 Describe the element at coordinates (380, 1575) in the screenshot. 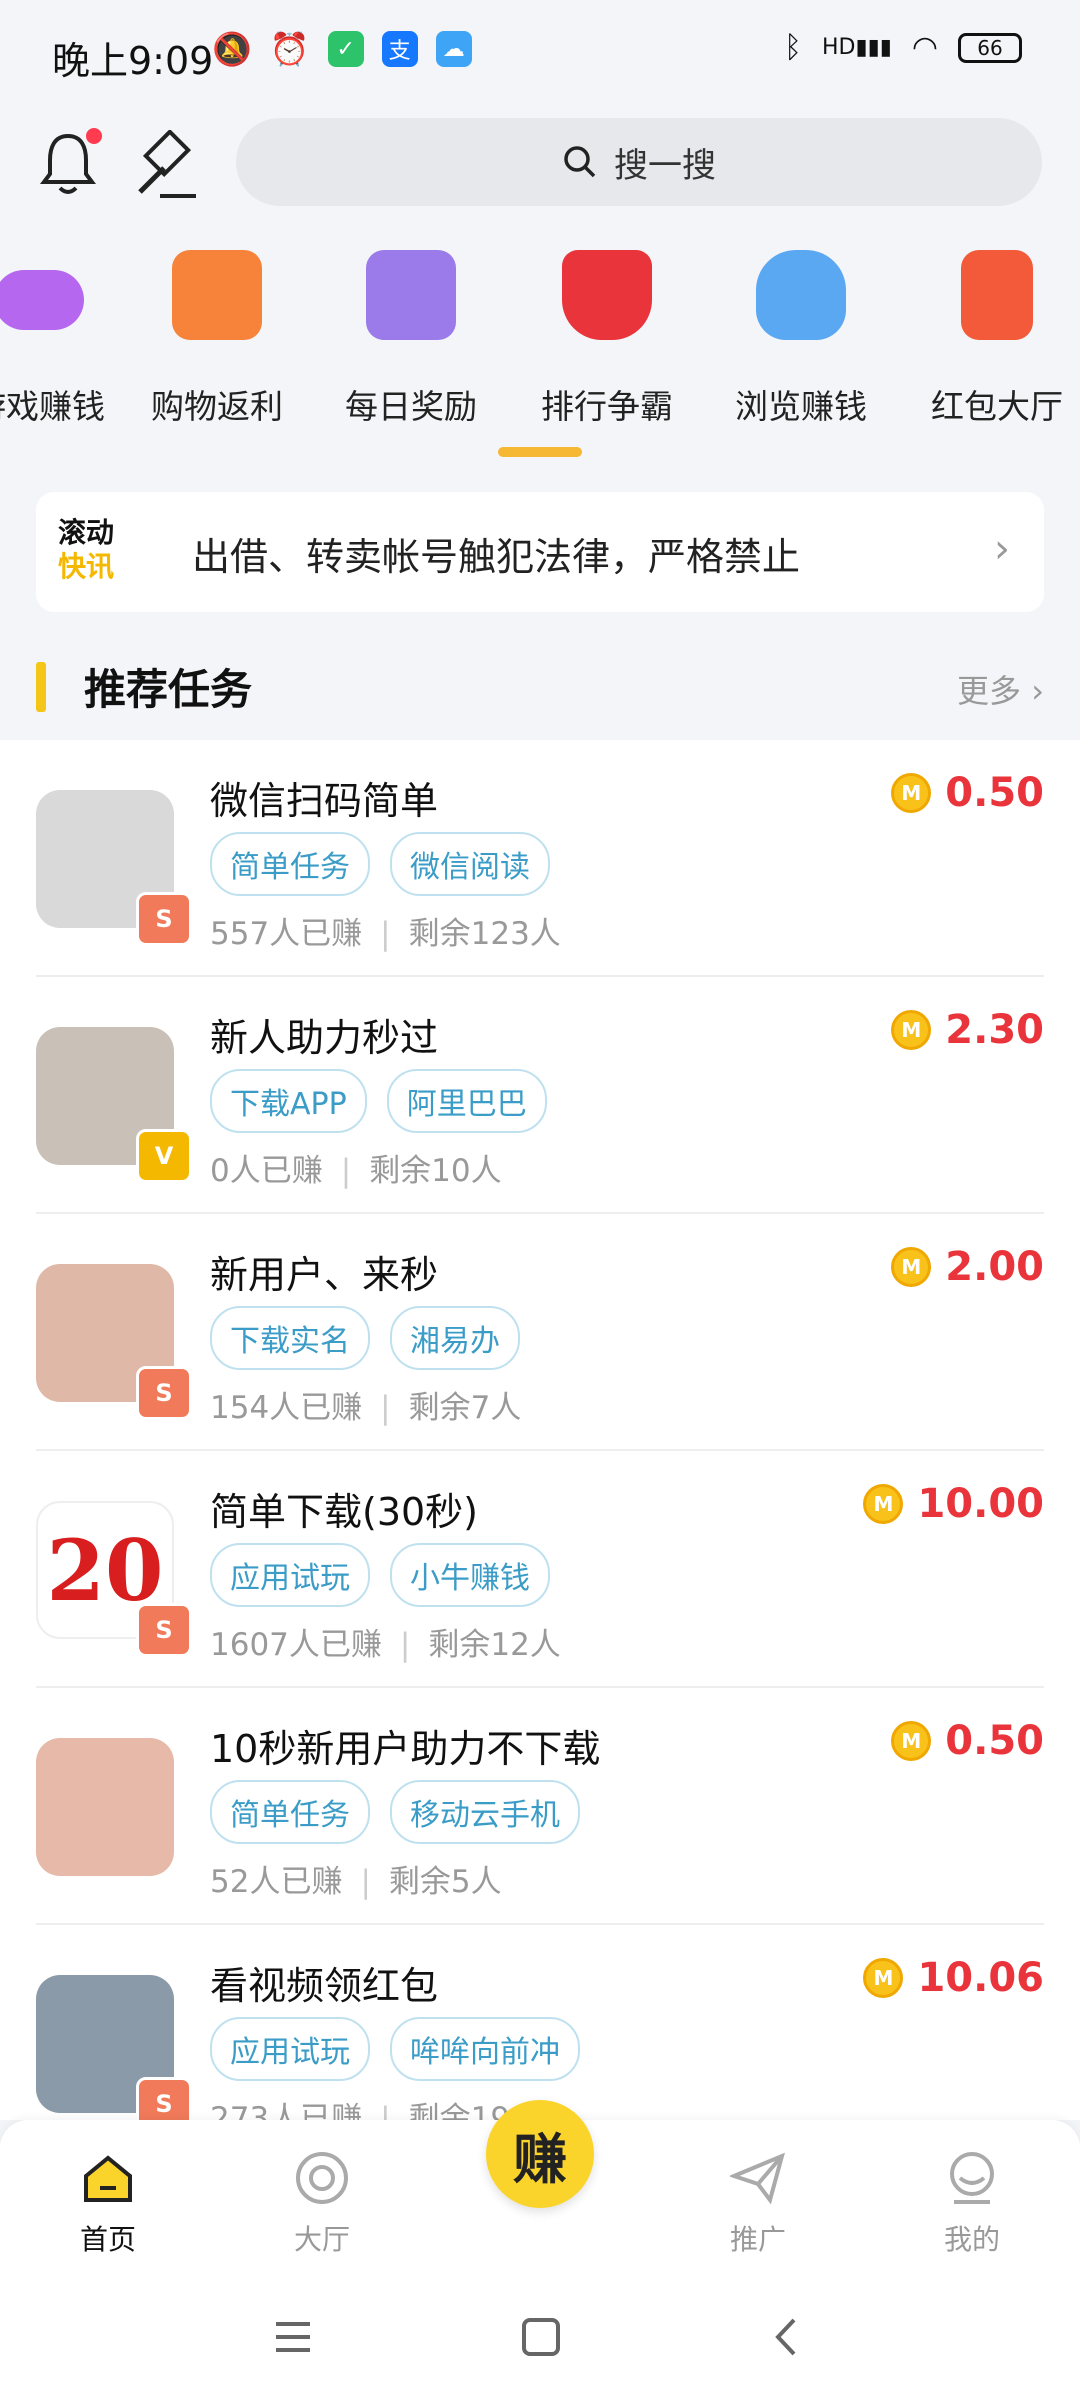

I see `task-tags: 应用试玩 小牛赚钱` at that location.